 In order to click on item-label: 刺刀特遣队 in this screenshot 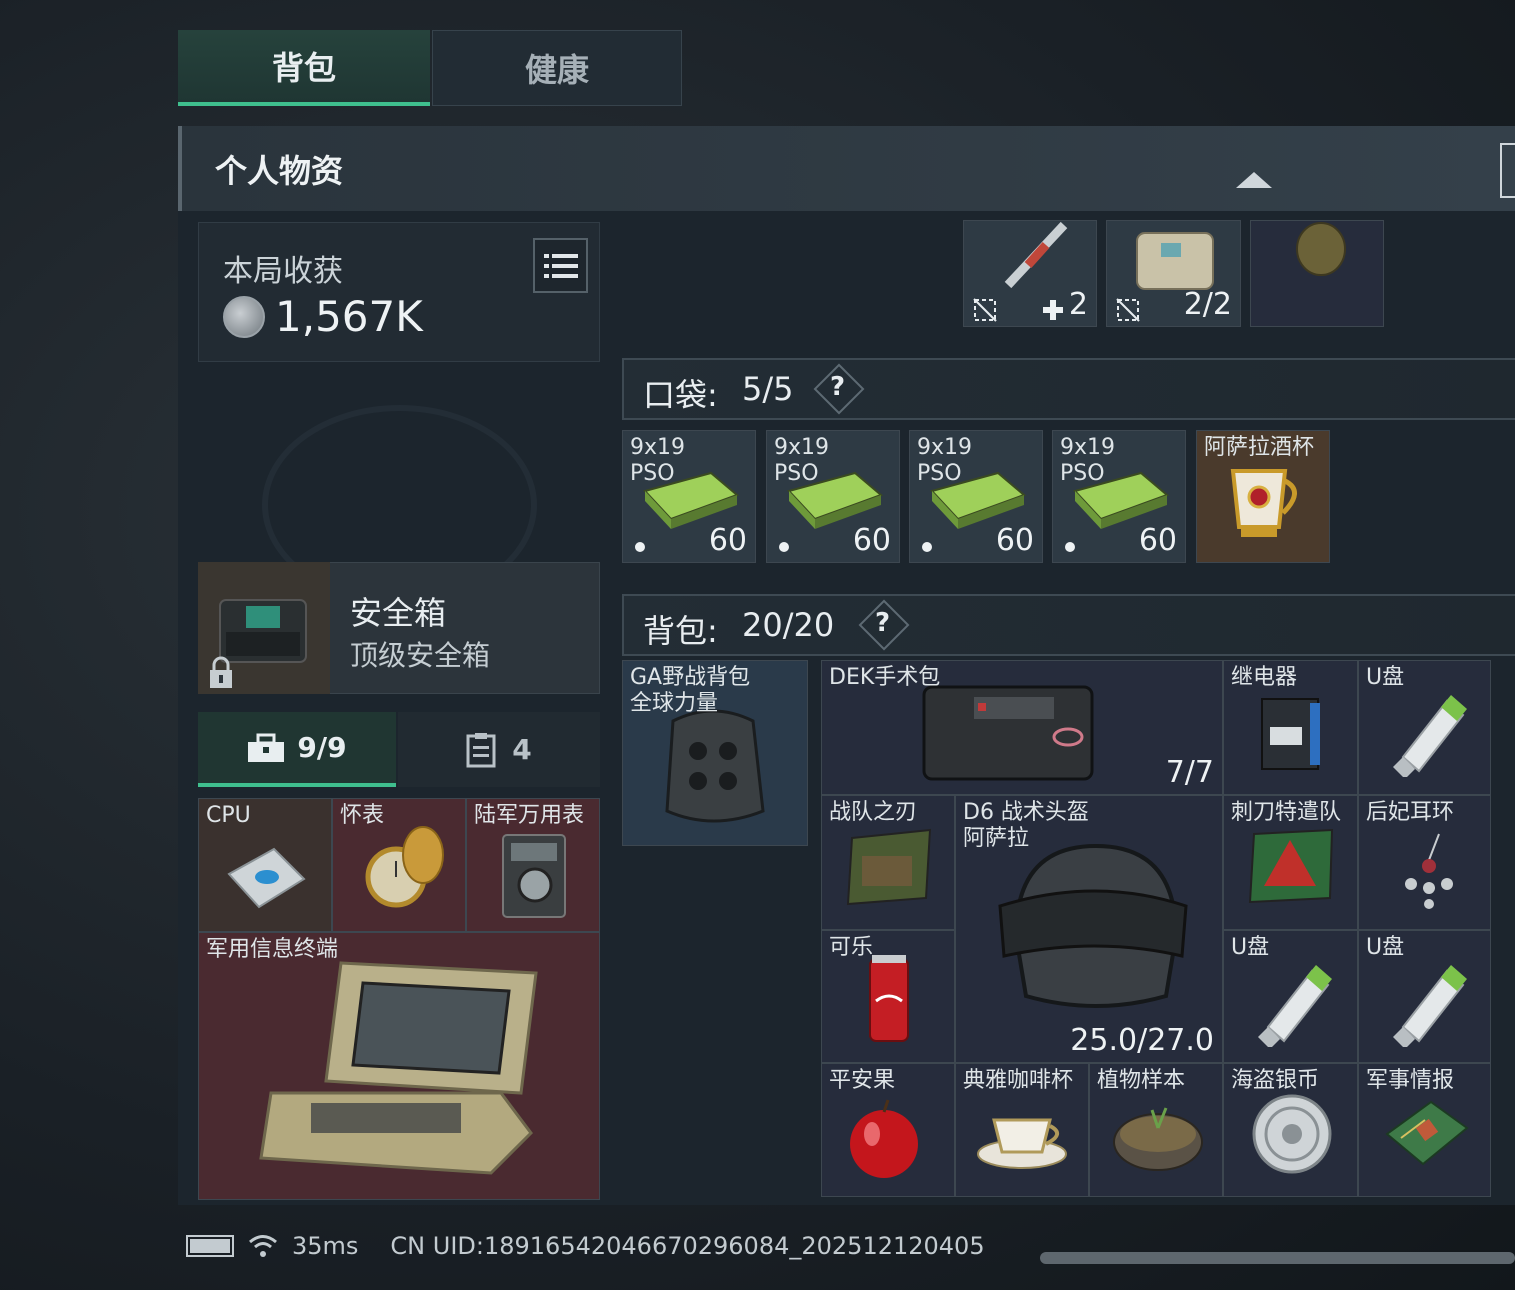, I will do `click(1286, 812)`.